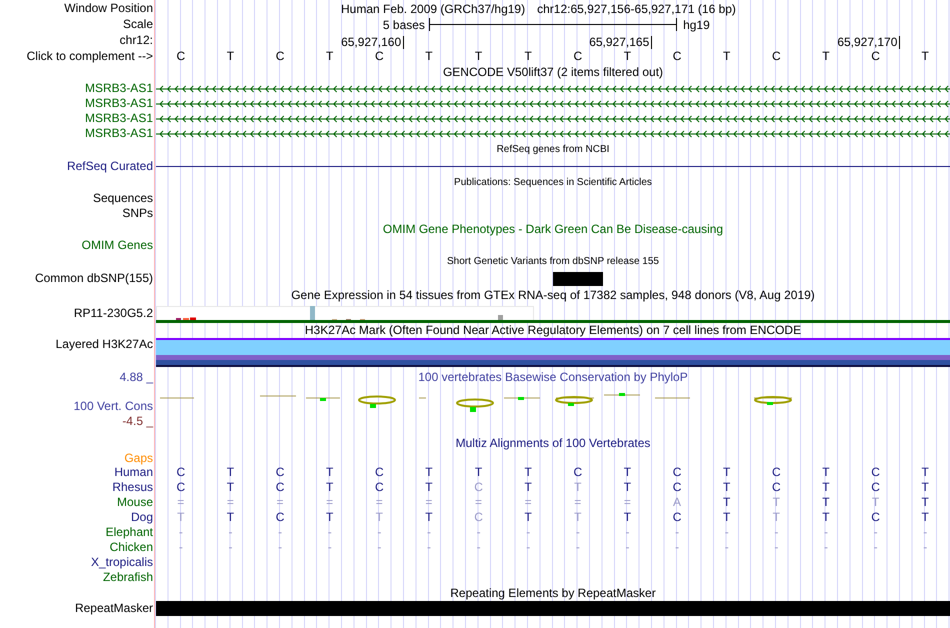  Describe the element at coordinates (677, 502) in the screenshot. I see `aligned-base: A` at that location.